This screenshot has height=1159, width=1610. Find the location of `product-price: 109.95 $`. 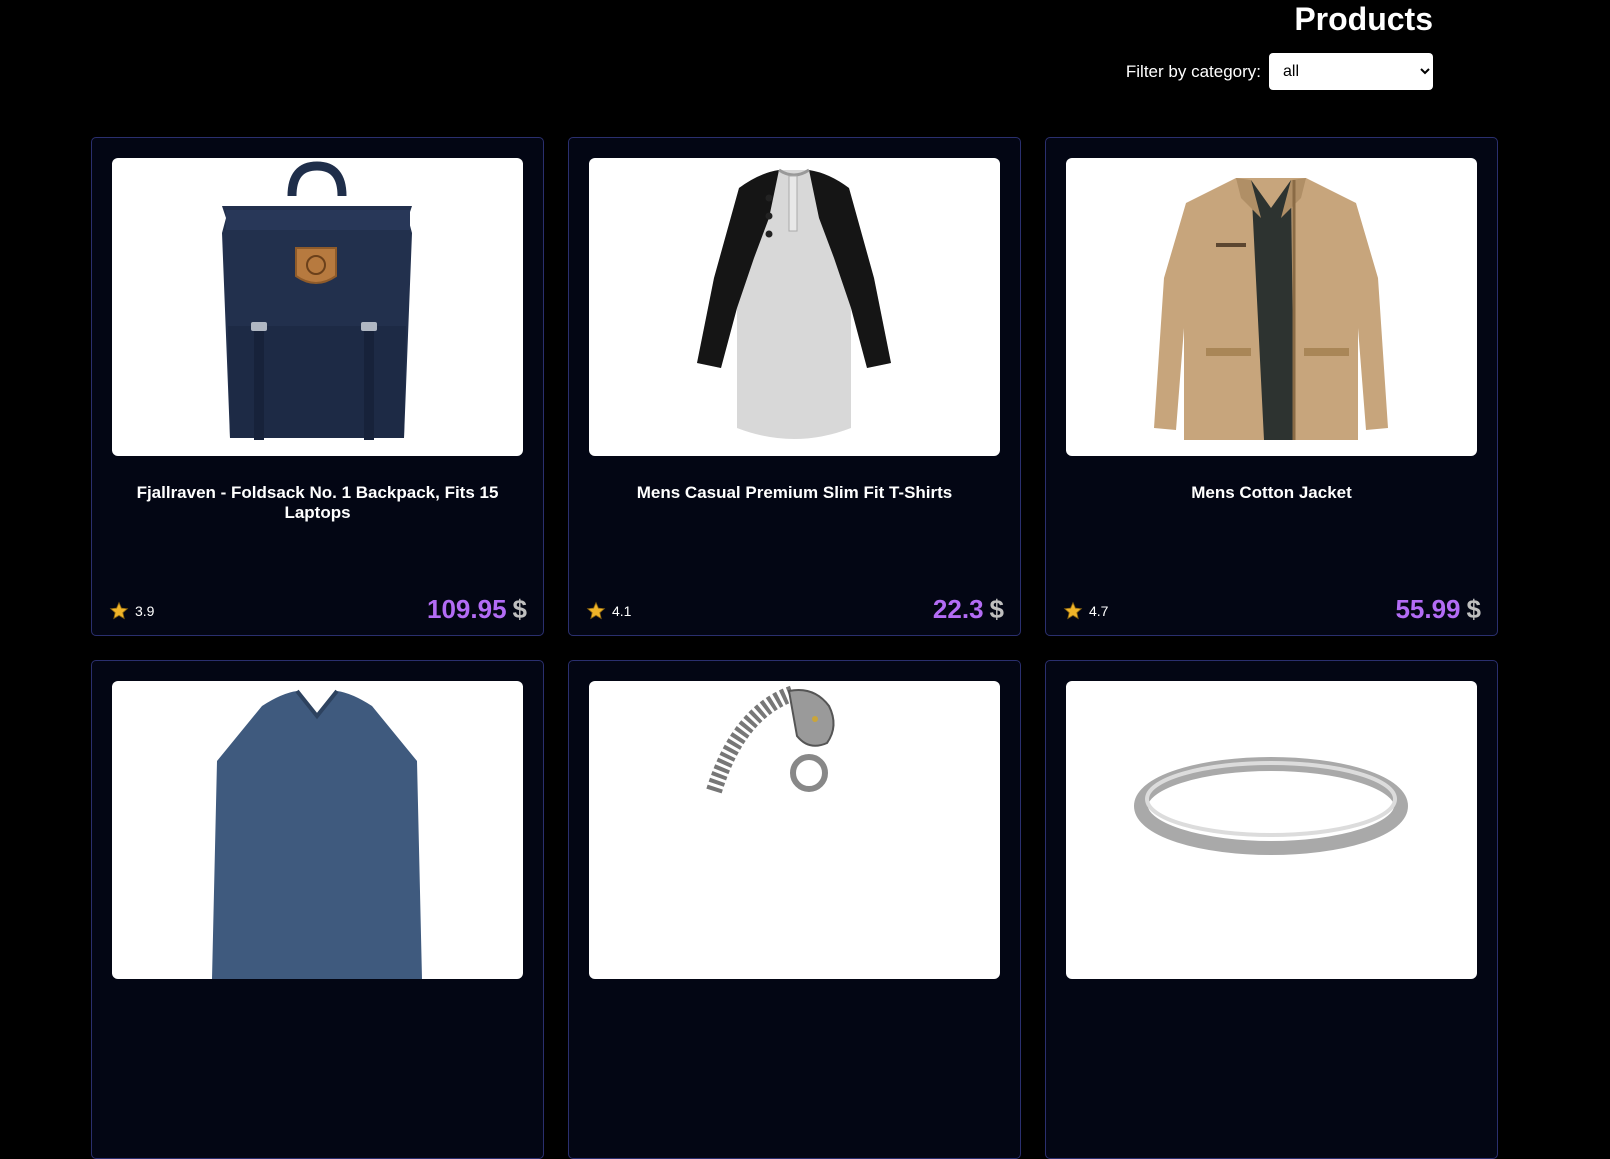

product-price: 109.95 $ is located at coordinates (477, 609).